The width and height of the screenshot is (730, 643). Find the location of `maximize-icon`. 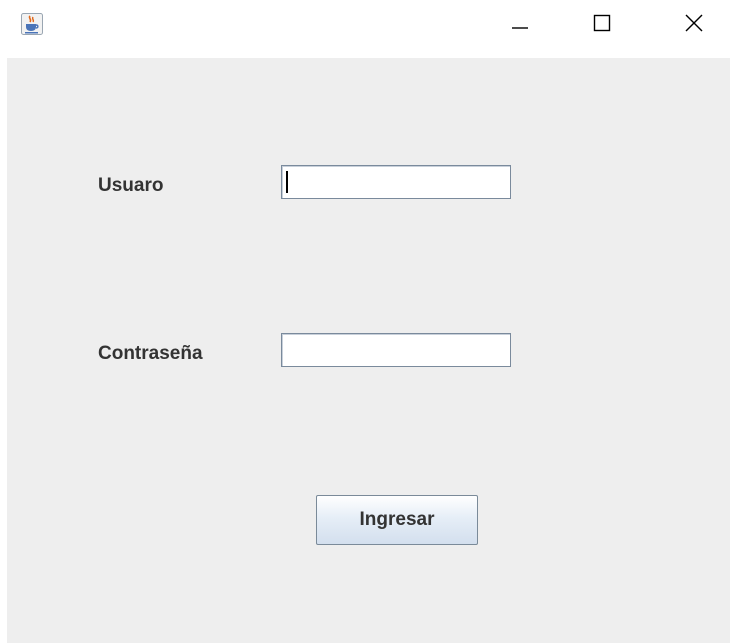

maximize-icon is located at coordinates (602, 25).